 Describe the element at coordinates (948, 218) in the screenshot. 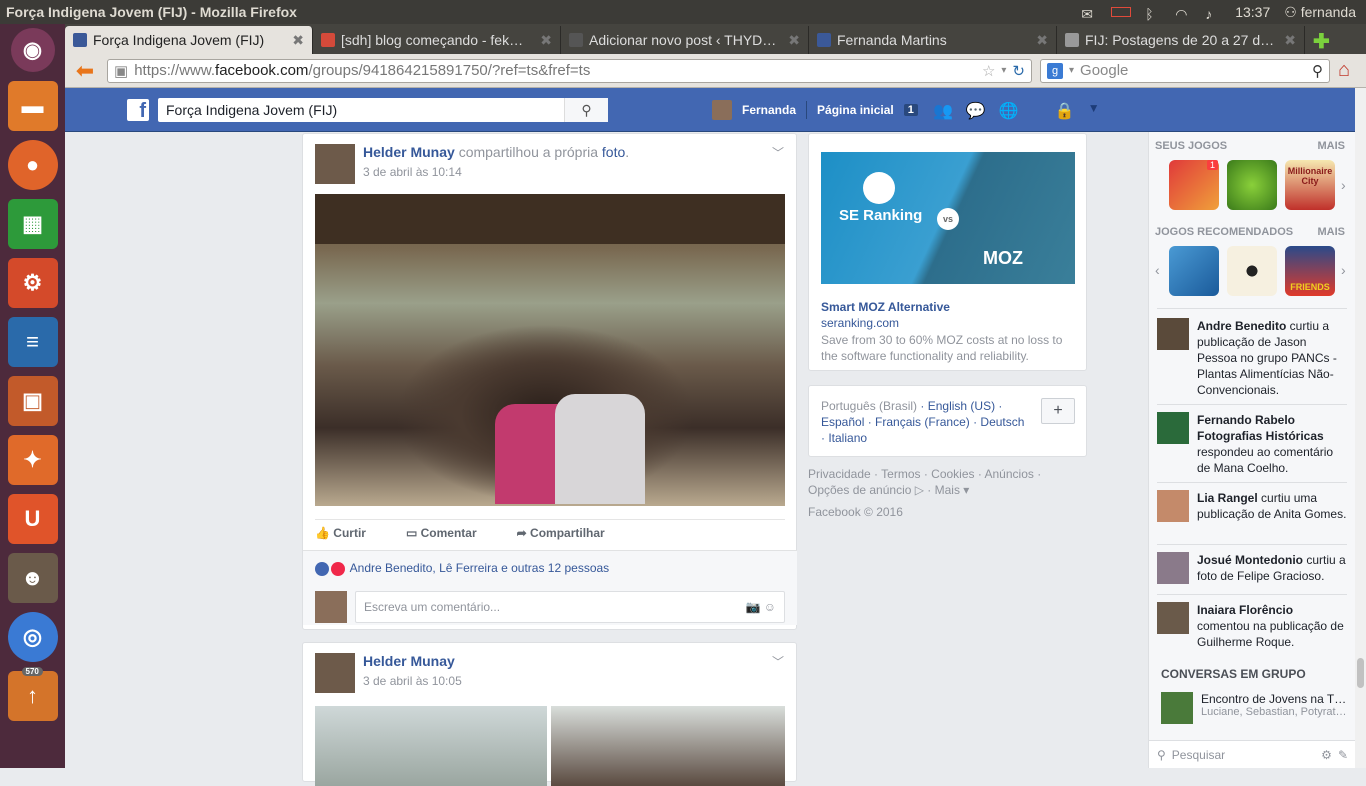

I see `ad-image: SE Ranking vs MOZ` at that location.